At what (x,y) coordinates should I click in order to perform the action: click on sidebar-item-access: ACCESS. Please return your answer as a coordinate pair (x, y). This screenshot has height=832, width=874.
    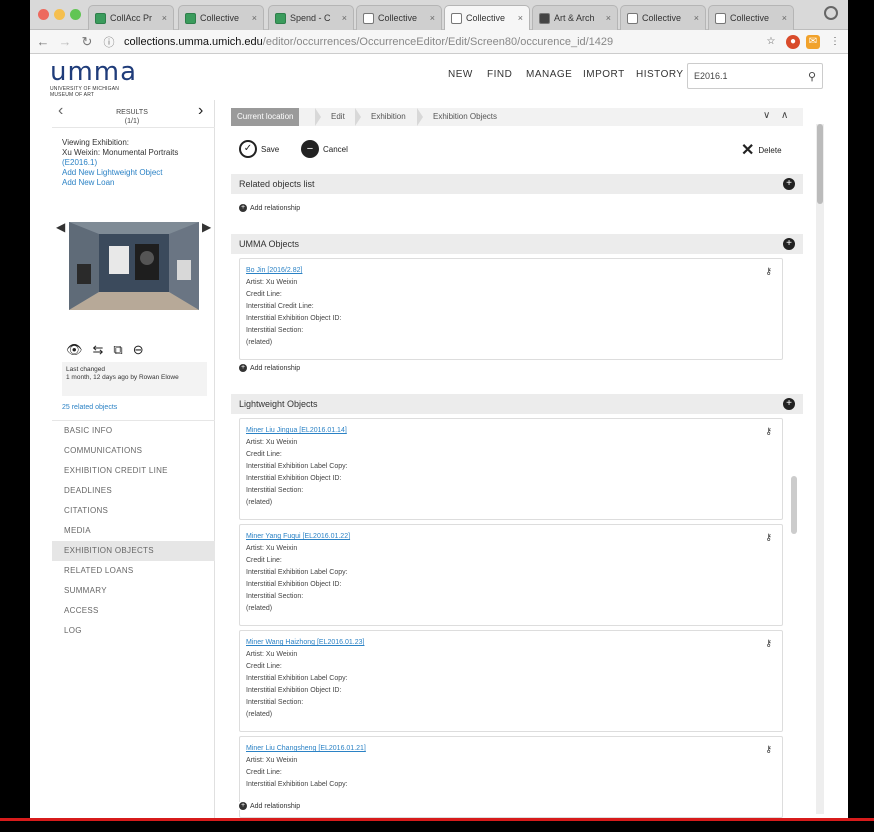
    Looking at the image, I should click on (133, 611).